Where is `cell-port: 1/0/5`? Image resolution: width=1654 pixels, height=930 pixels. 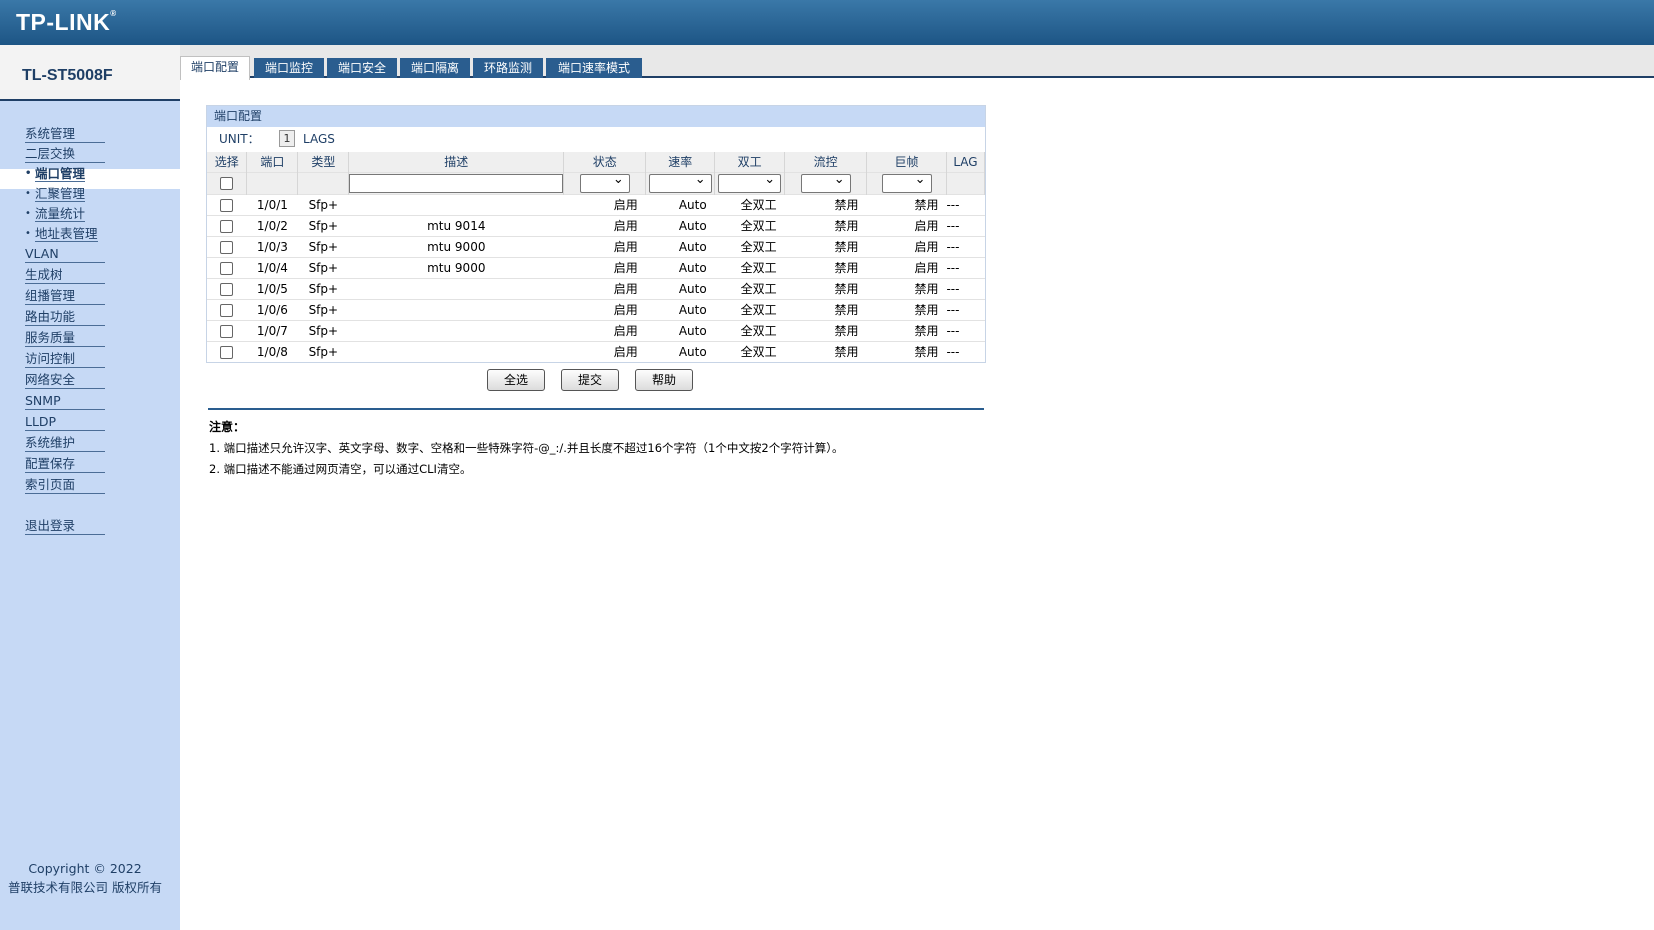 cell-port: 1/0/5 is located at coordinates (272, 288).